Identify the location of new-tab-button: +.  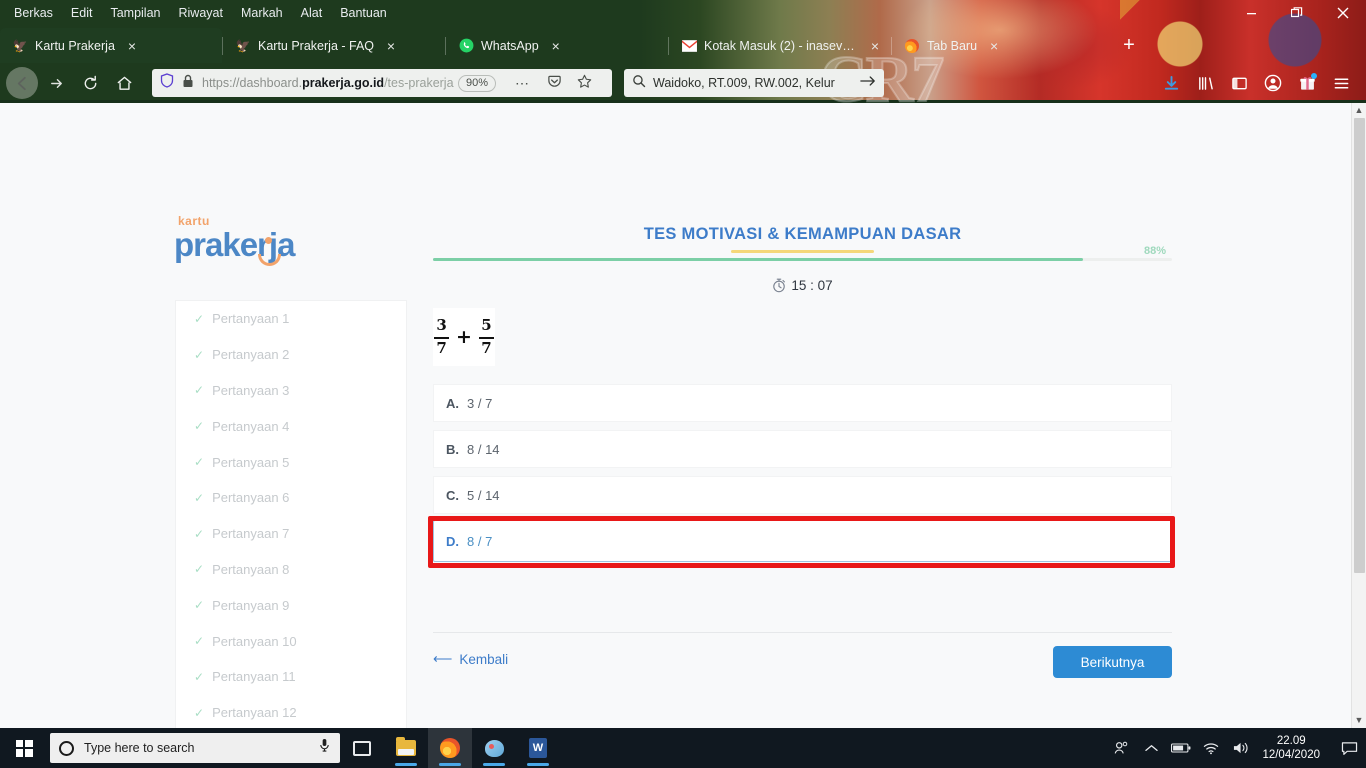
(1129, 46).